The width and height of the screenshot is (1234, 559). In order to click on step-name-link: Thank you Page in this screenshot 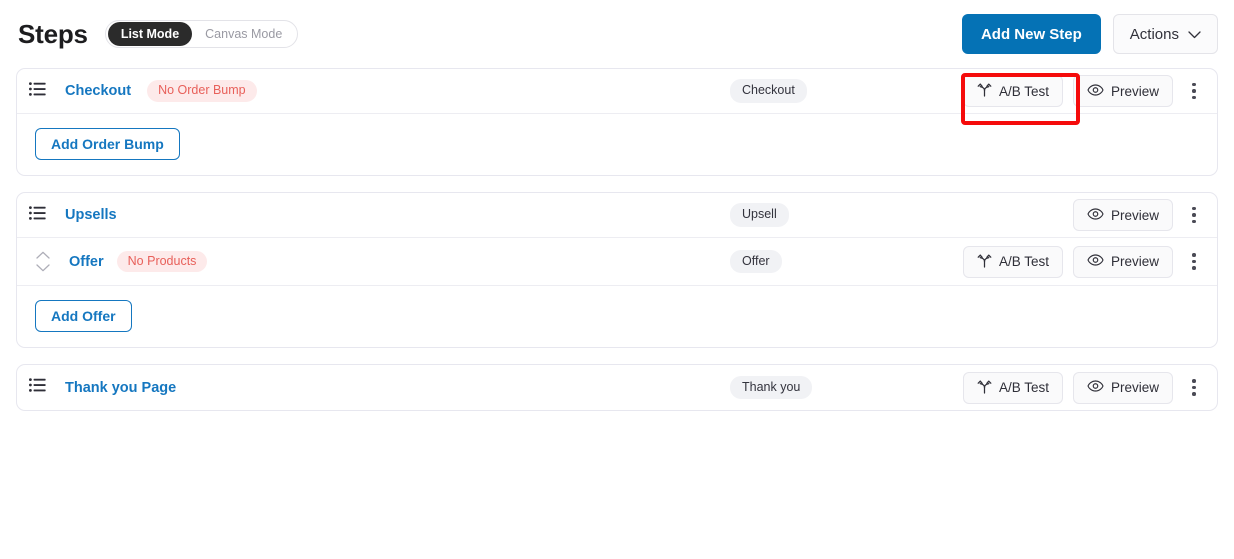, I will do `click(120, 388)`.